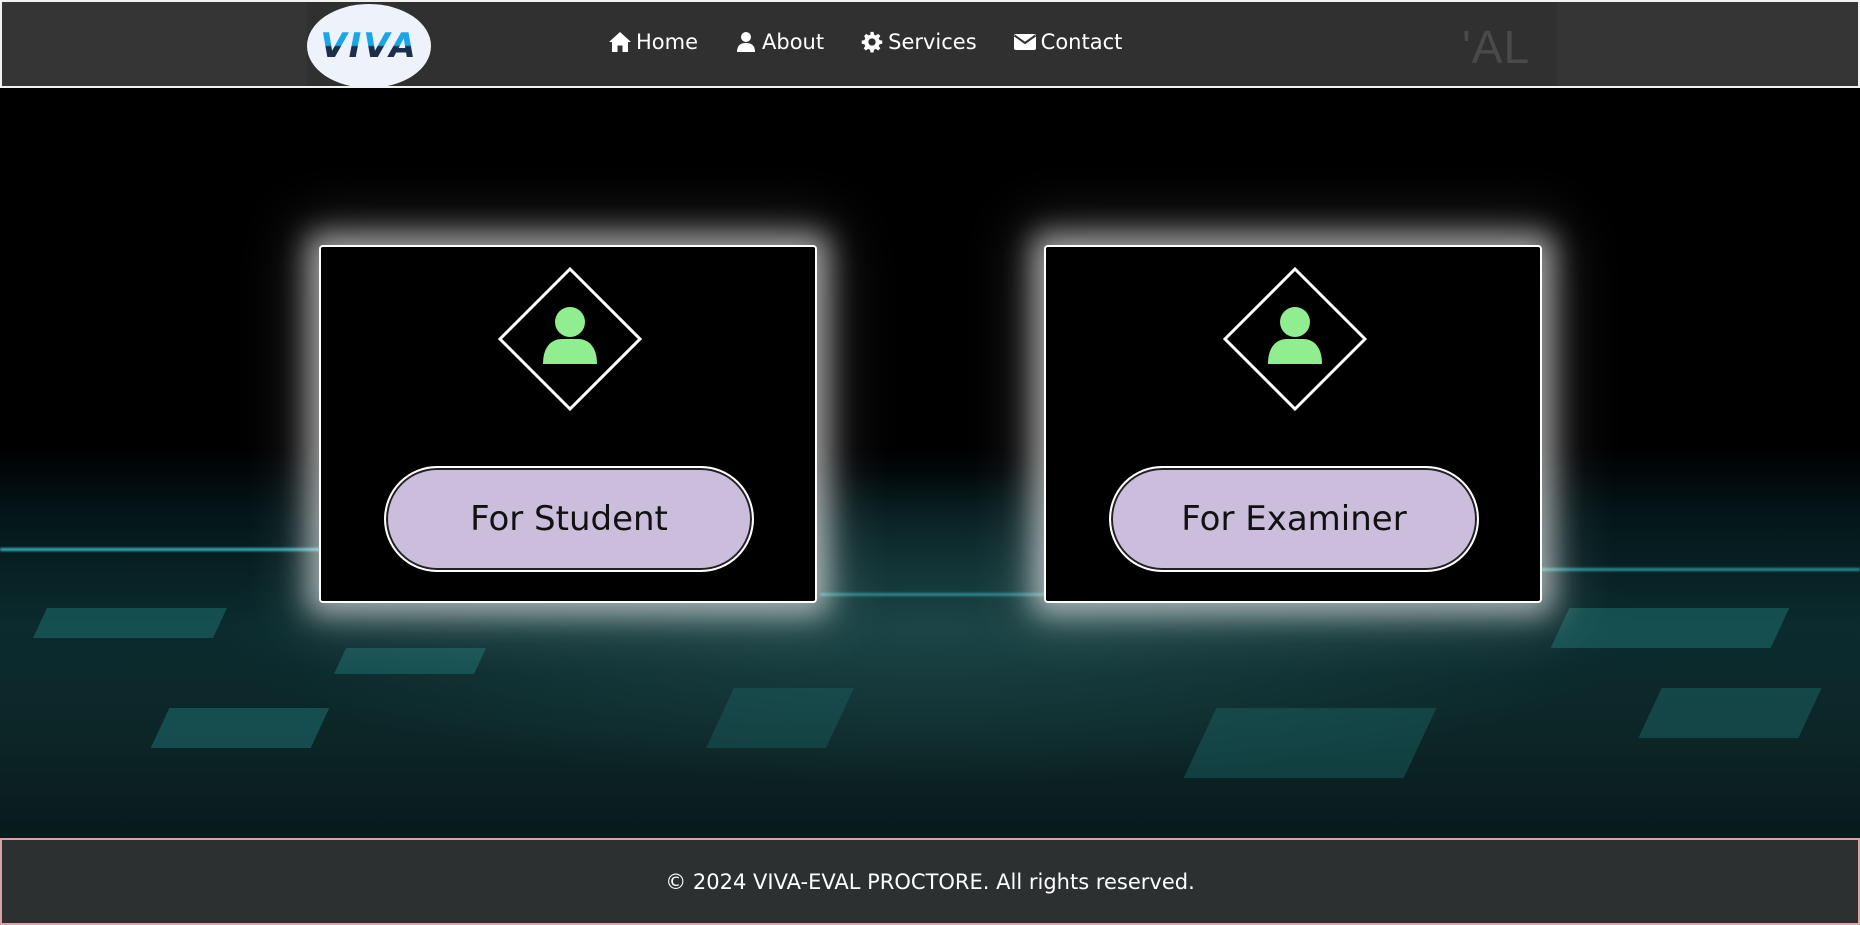  What do you see at coordinates (569, 519) in the screenshot?
I see `for-student-button: For Student` at bounding box center [569, 519].